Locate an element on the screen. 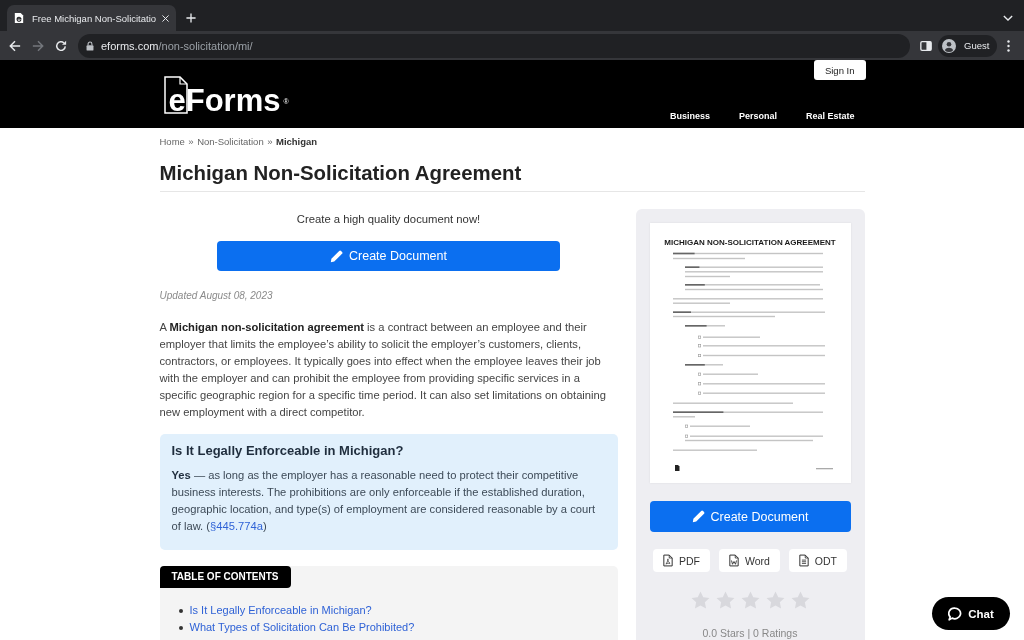  nav-link: Real Estate is located at coordinates (830, 116).